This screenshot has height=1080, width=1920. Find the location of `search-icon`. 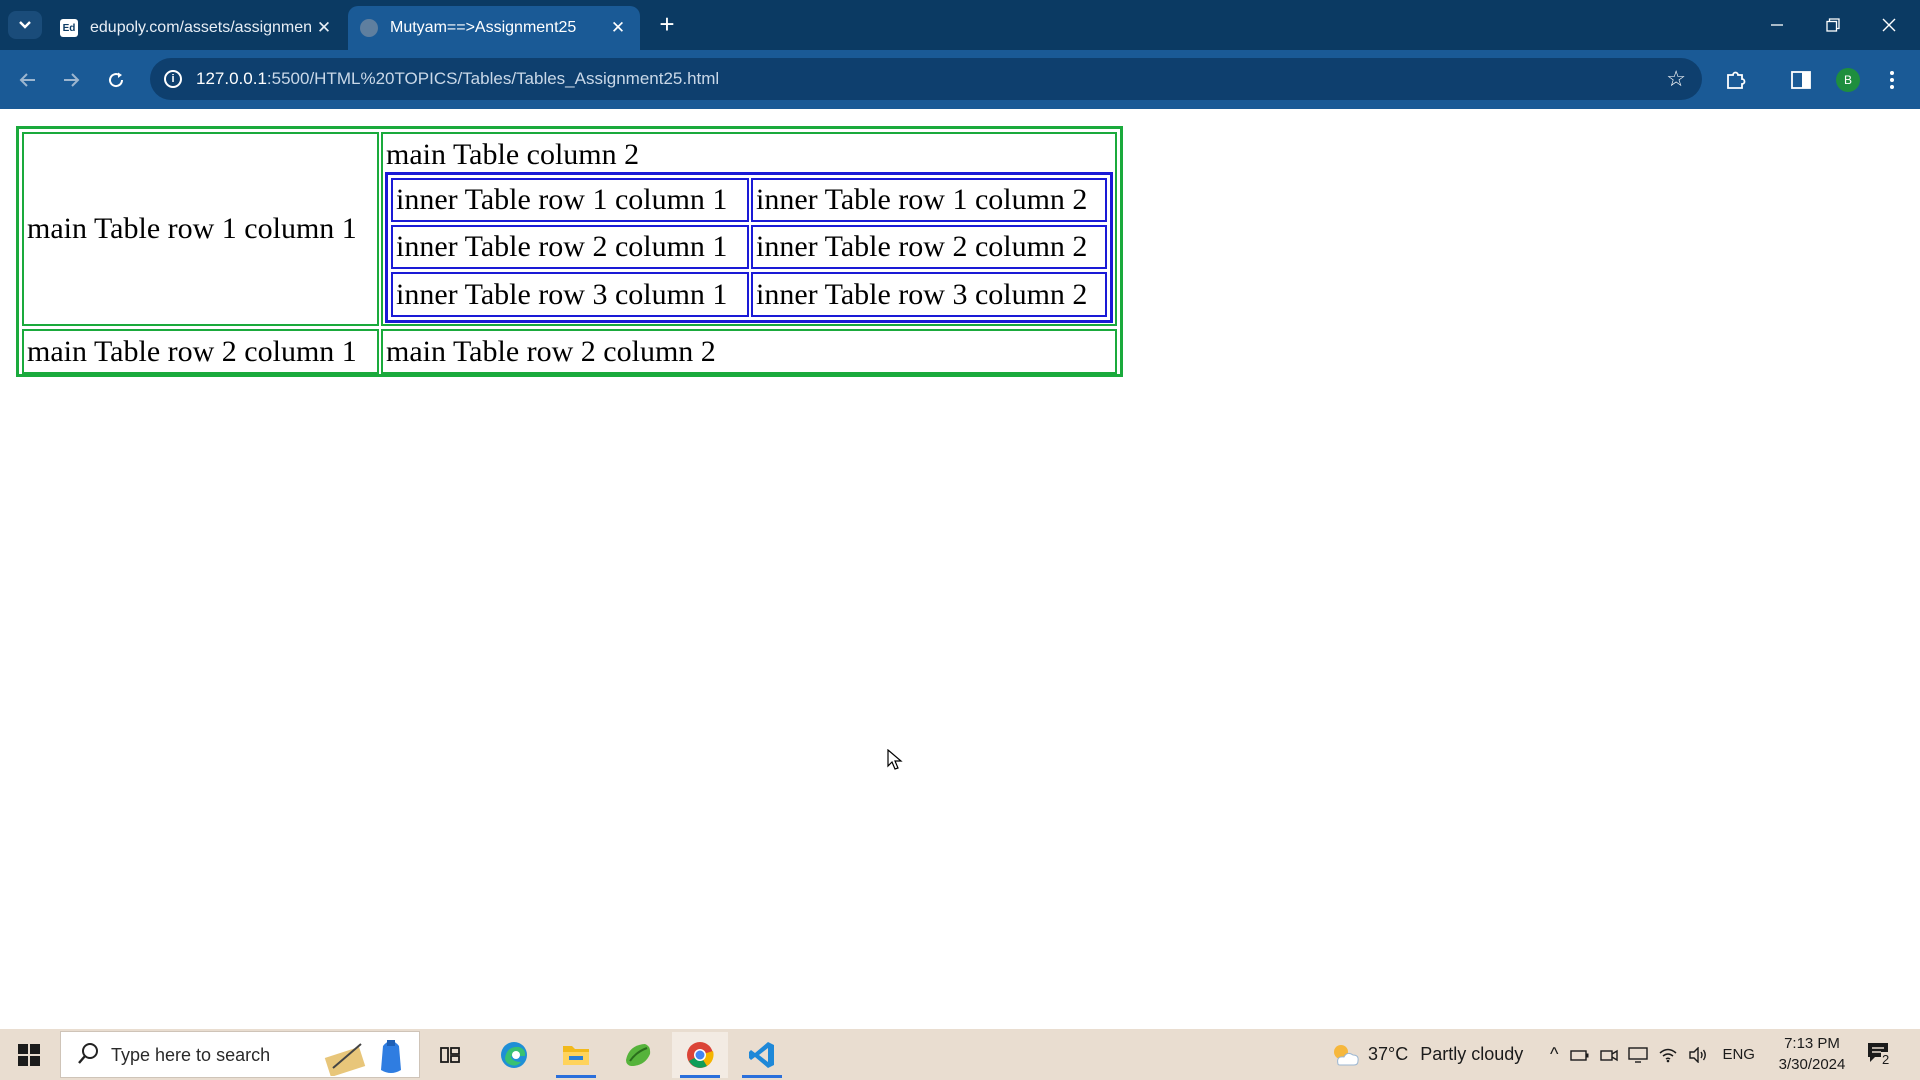

search-icon is located at coordinates (88, 1053).